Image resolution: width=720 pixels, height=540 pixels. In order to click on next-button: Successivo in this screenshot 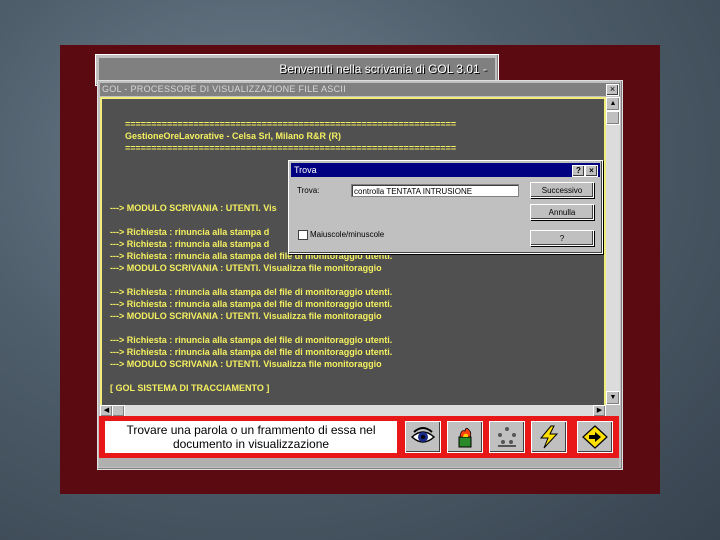, I will do `click(562, 190)`.